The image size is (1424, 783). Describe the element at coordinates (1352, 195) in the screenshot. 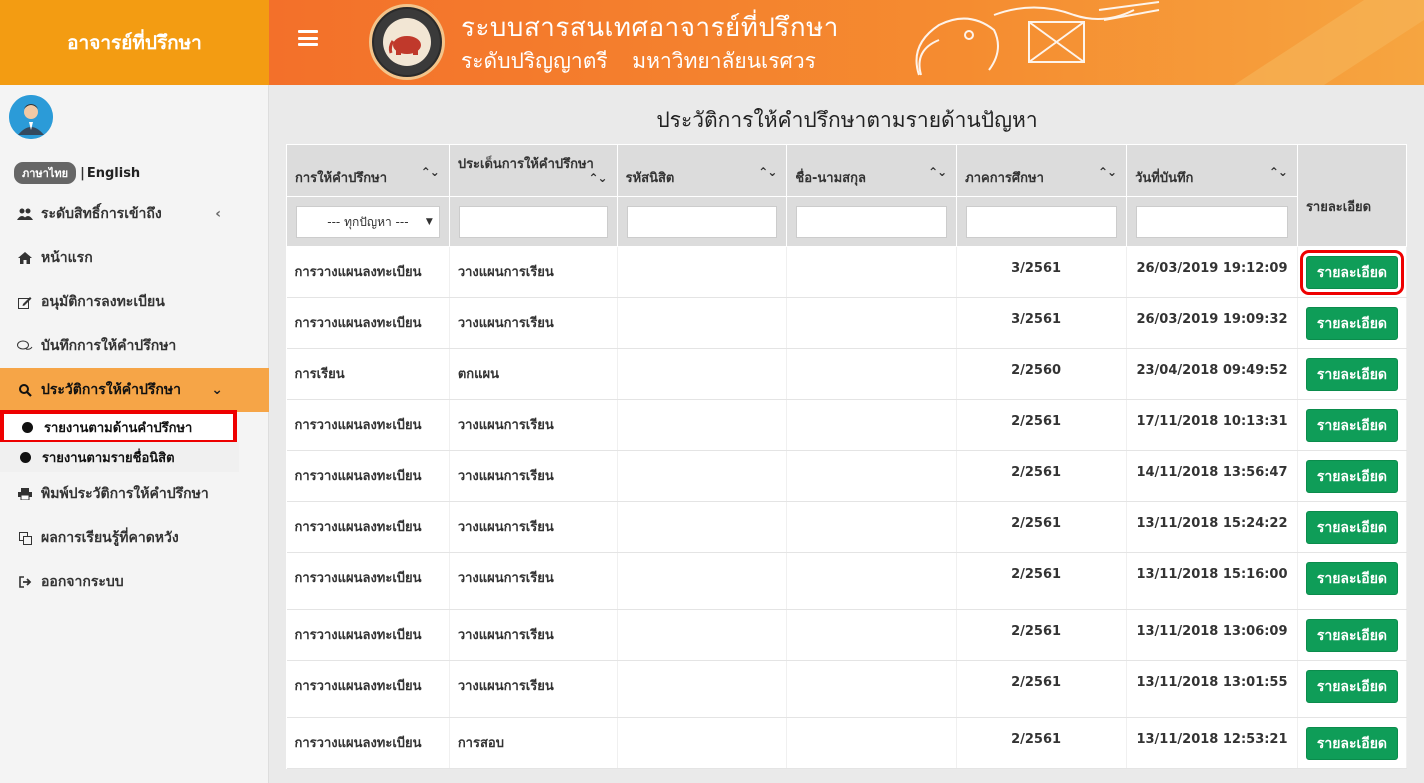

I see `column-header-detail: รายละเอียด` at that location.